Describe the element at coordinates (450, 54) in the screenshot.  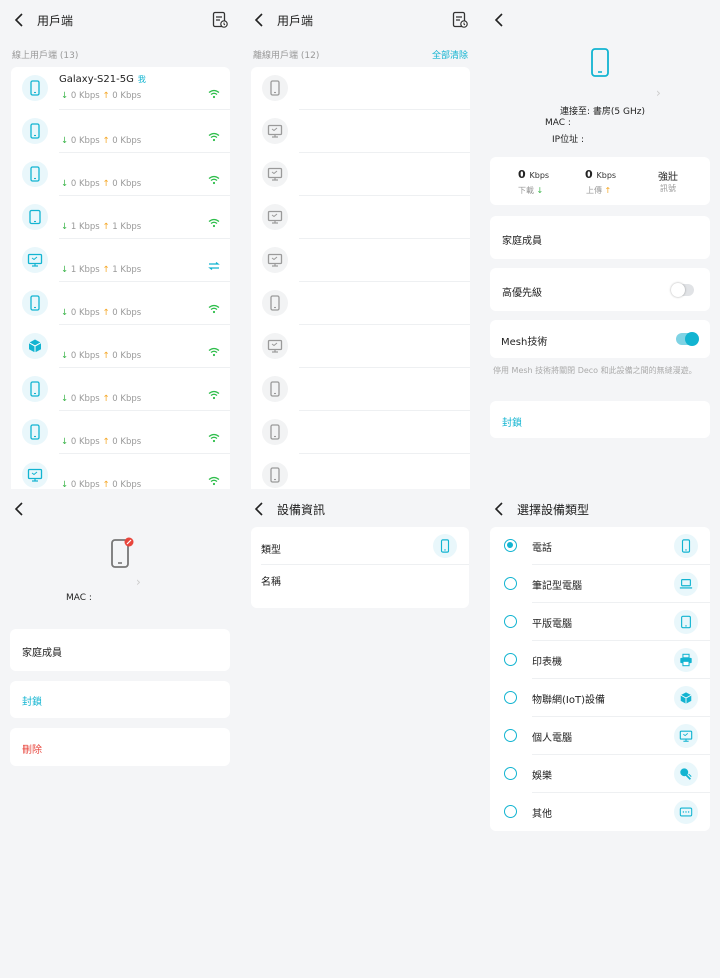
I see `clear-all-button: 全部清除` at that location.